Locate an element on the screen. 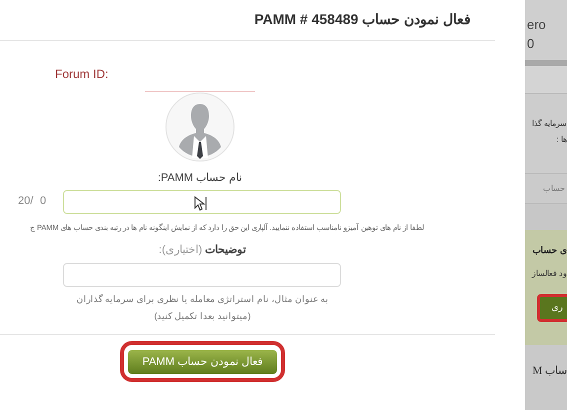 Image resolution: width=567 pixels, height=410 pixels. field-label: توضیحات (اختیاری): is located at coordinates (202, 250).